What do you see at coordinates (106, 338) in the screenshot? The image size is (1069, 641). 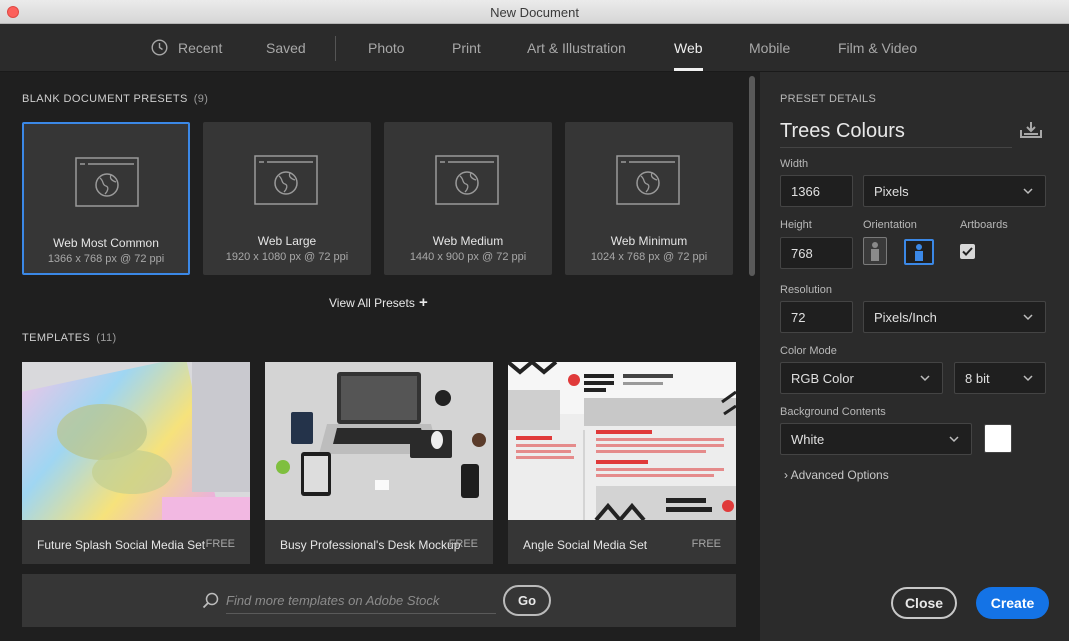 I see `templates-count: (11)` at bounding box center [106, 338].